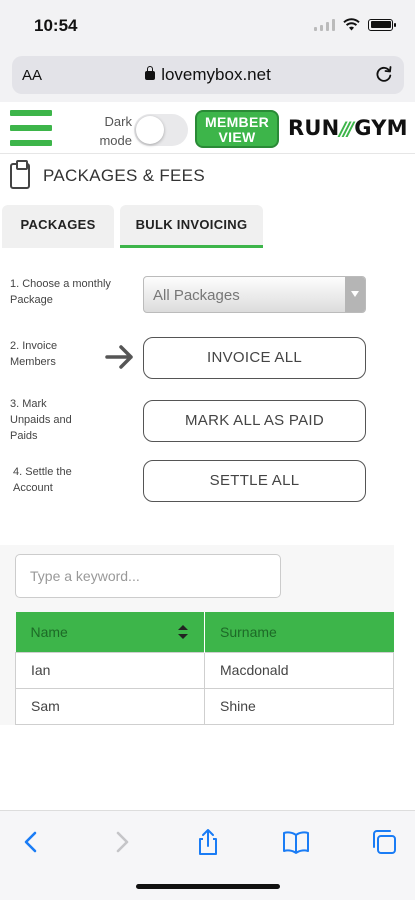 Image resolution: width=415 pixels, height=900 pixels. I want to click on dark-mode-toggle, so click(161, 130).